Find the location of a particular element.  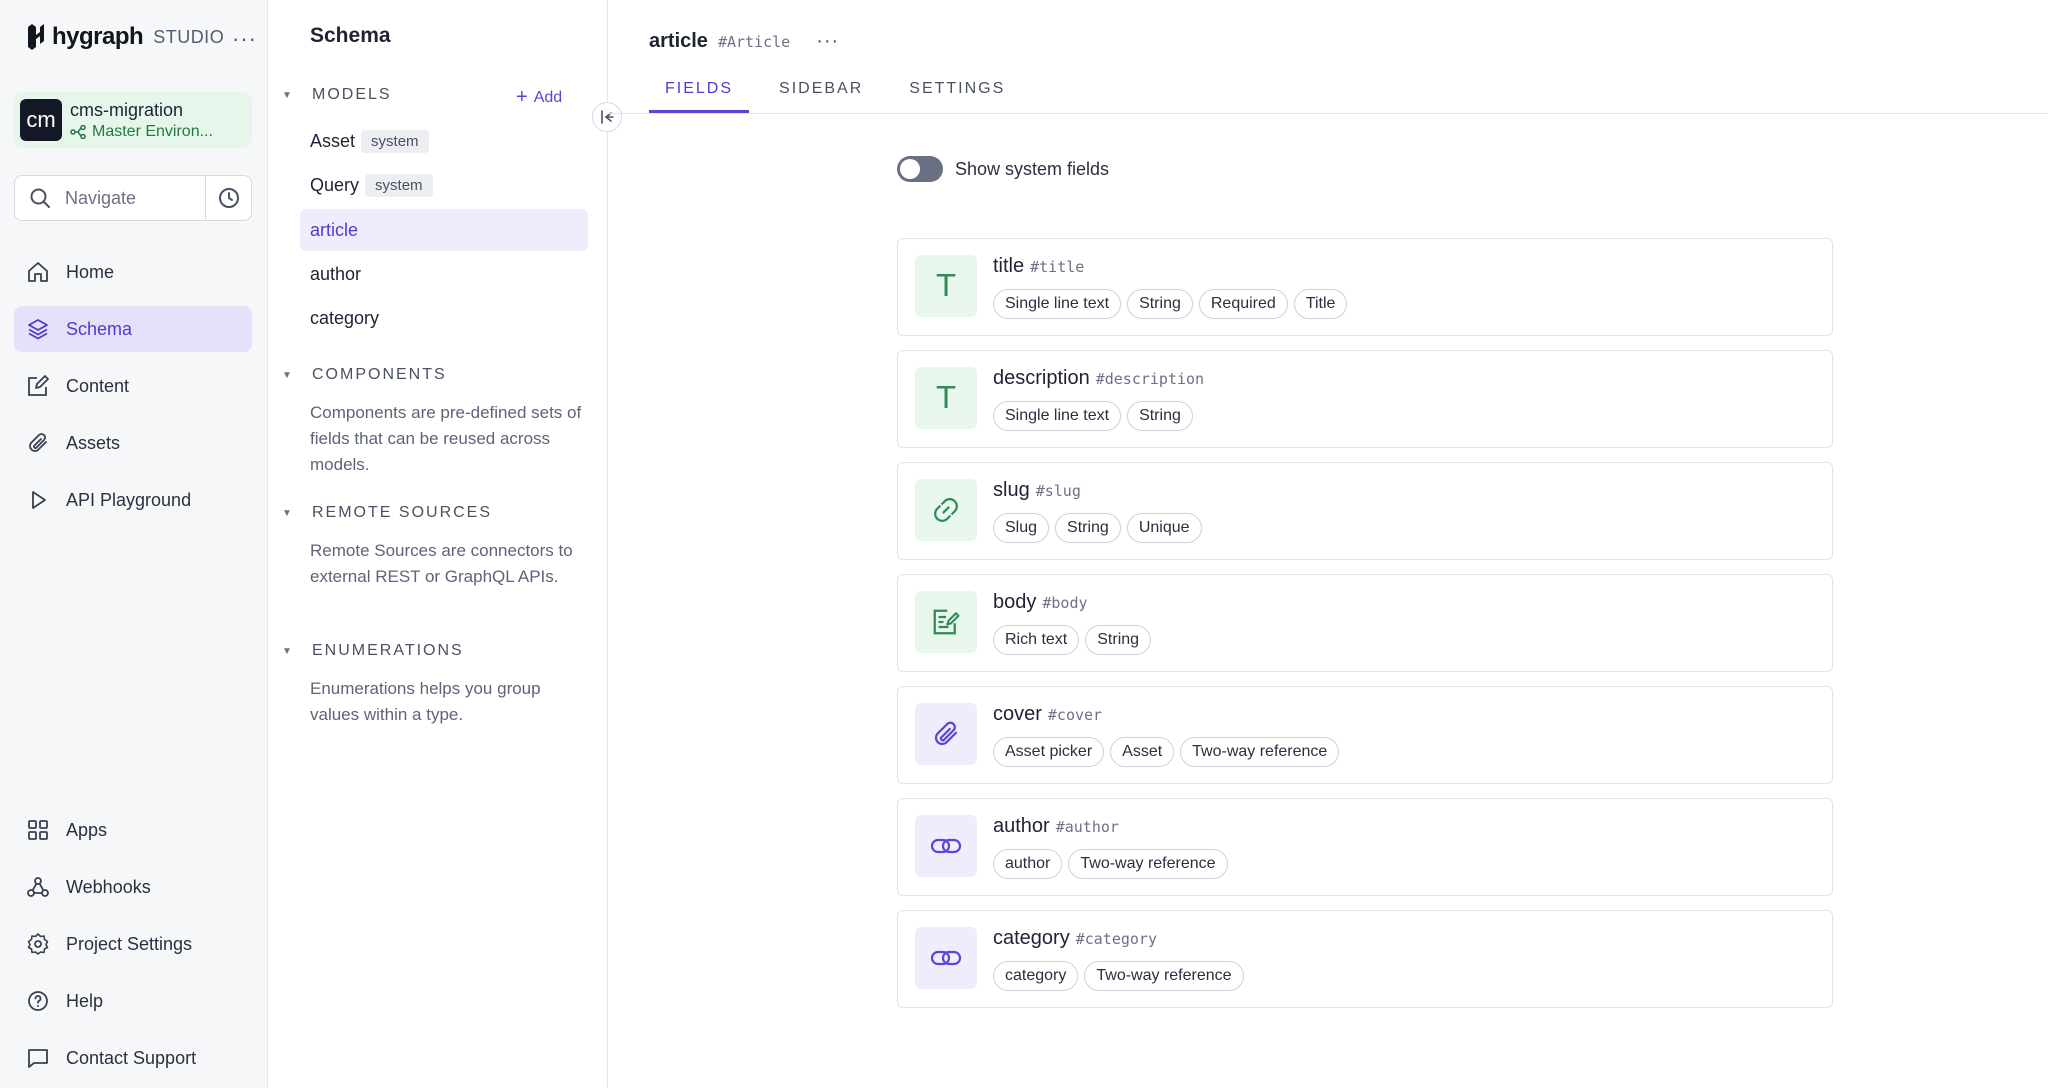

models-section-header: ▼ MODELS is located at coordinates (337, 95).